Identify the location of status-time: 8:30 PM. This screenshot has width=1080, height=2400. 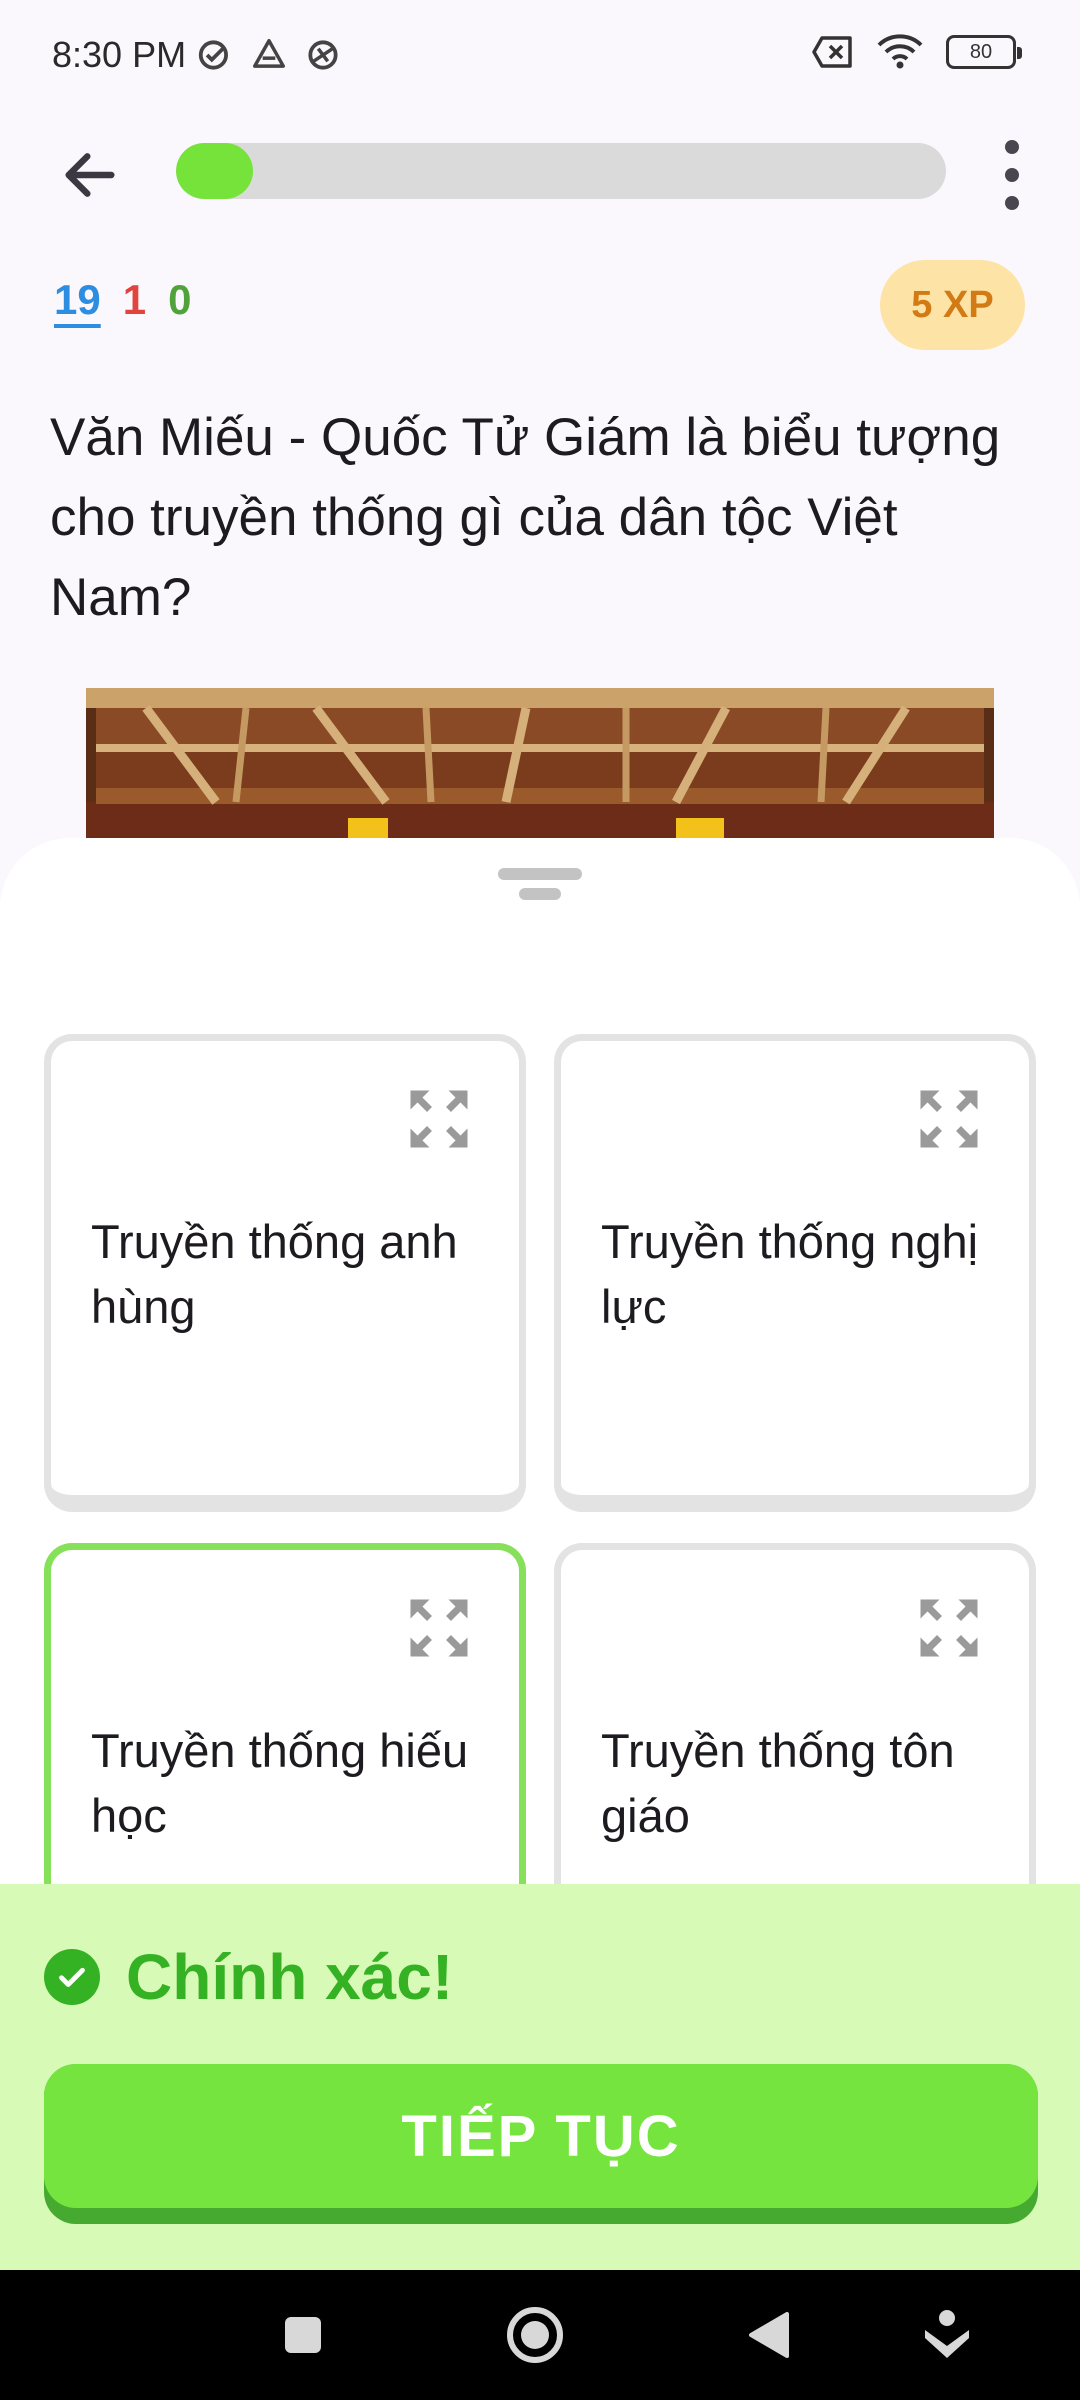
(119, 54).